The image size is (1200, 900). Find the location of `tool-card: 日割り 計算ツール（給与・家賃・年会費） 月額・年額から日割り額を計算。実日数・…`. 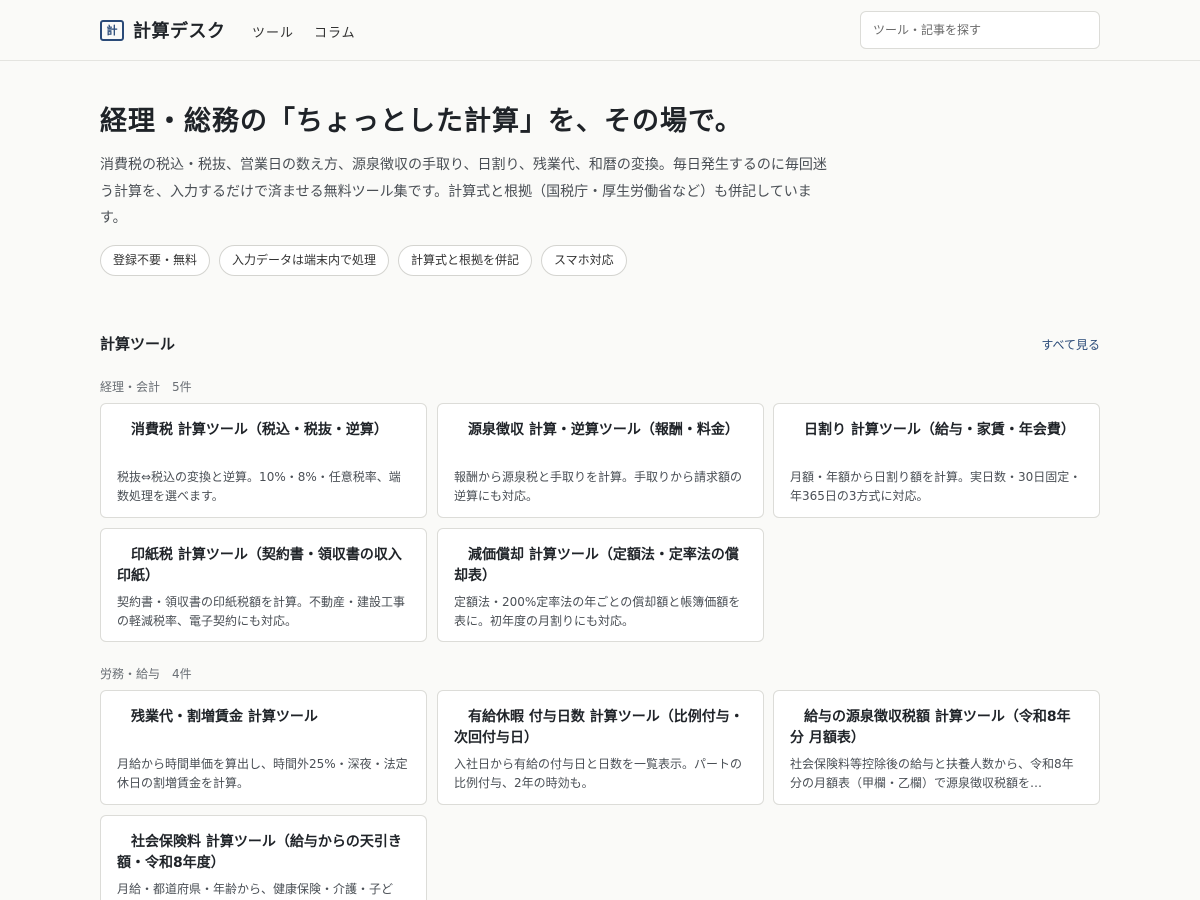

tool-card: 日割り 計算ツール（給与・家賃・年会費） 月額・年額から日割り額を計算。実日数・… is located at coordinates (936, 460).